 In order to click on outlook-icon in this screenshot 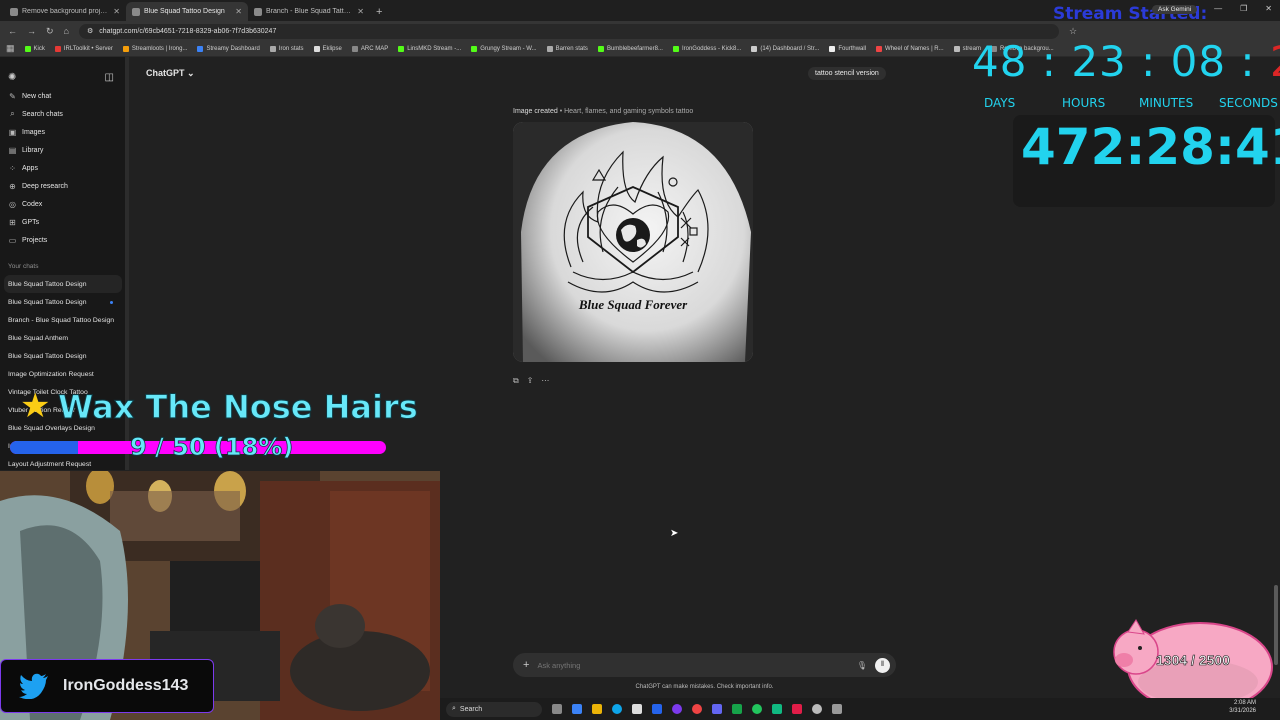, I will do `click(657, 709)`.